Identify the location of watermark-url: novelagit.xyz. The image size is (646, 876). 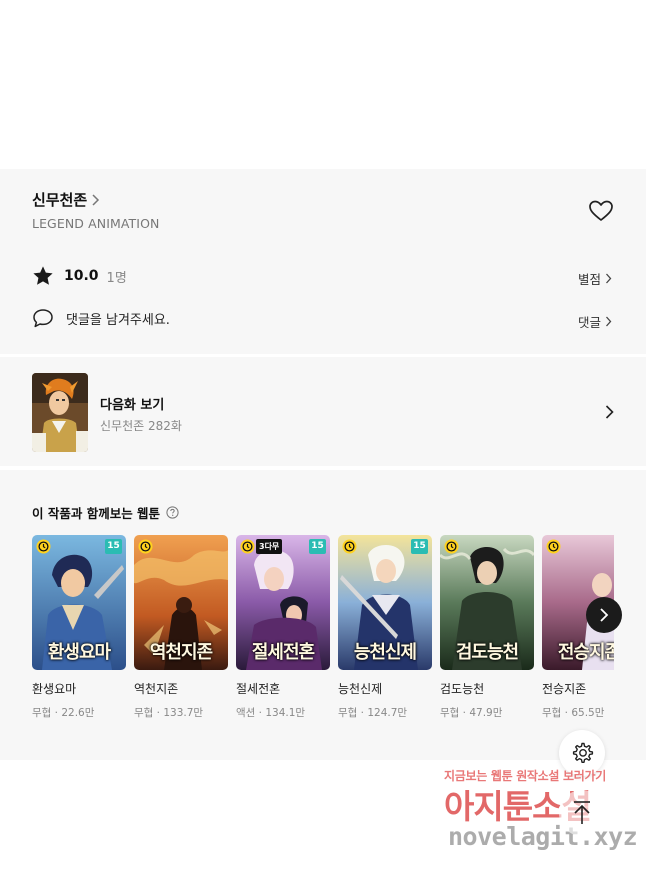
(543, 836).